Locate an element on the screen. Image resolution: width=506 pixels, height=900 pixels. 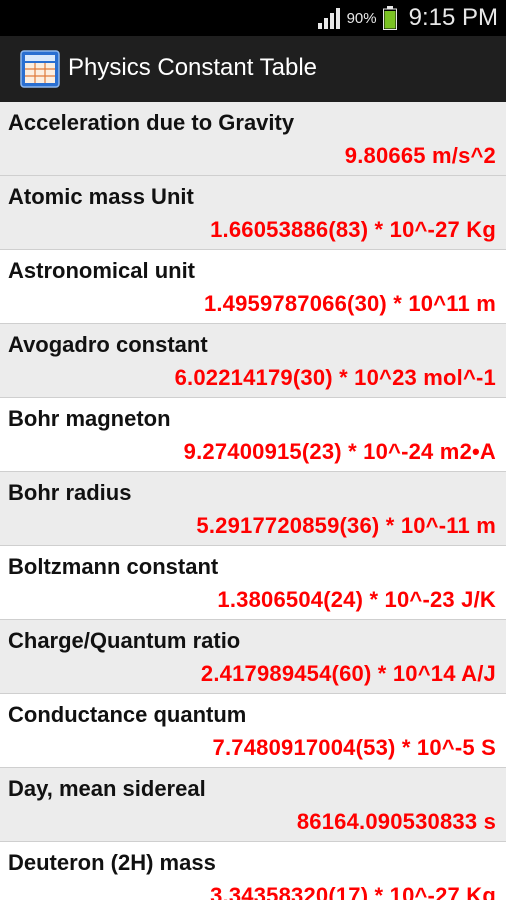
constant-value: 2.417989454(60) * 10^14 A/J is located at coordinates (348, 673).